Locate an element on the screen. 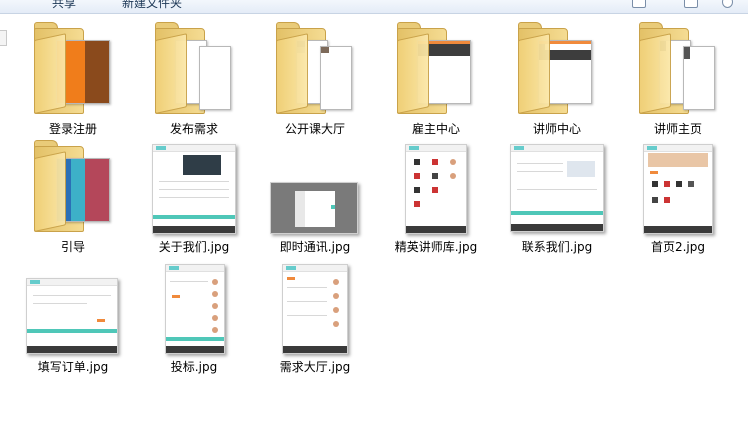  file-name: 关于我们.jpg is located at coordinates (194, 247).